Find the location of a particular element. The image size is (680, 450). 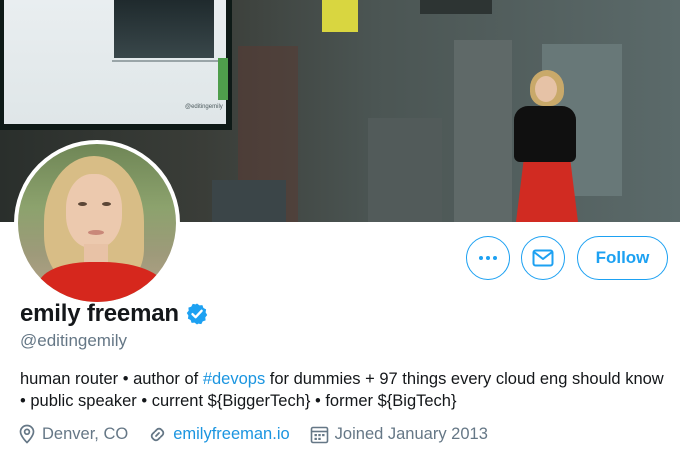

screen-photo is located at coordinates (164, 29).